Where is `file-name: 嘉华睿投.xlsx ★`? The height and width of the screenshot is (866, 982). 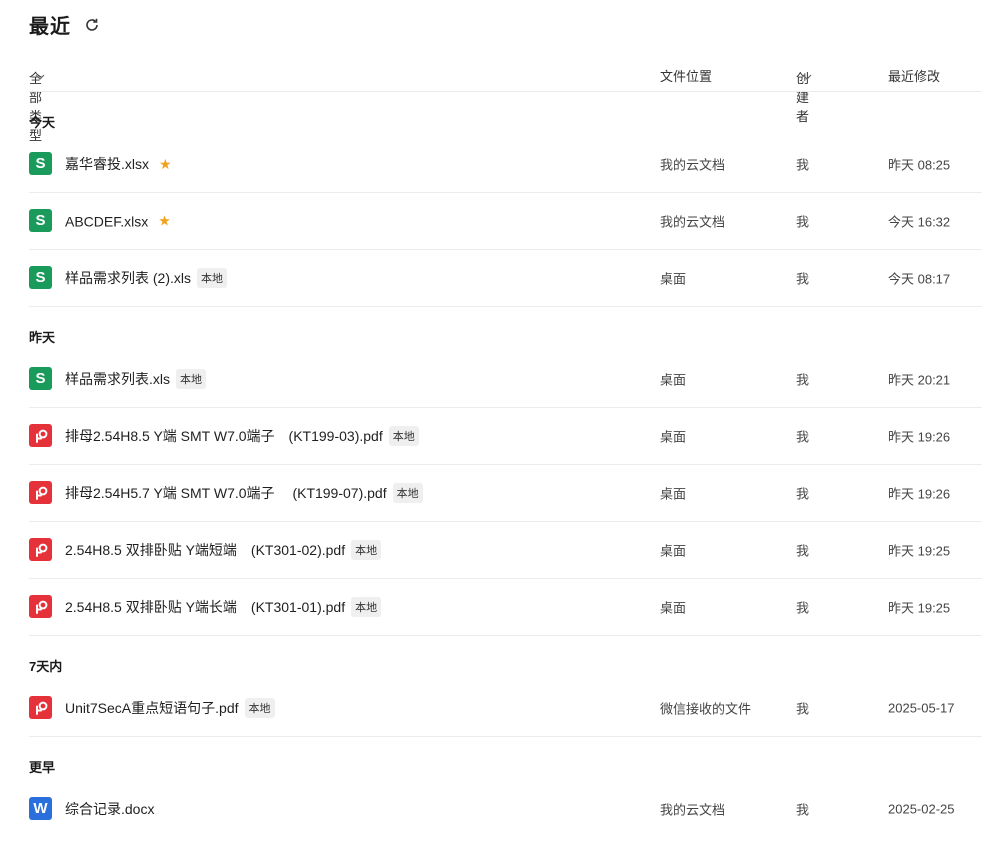
file-name: 嘉华睿投.xlsx ★ is located at coordinates (118, 164).